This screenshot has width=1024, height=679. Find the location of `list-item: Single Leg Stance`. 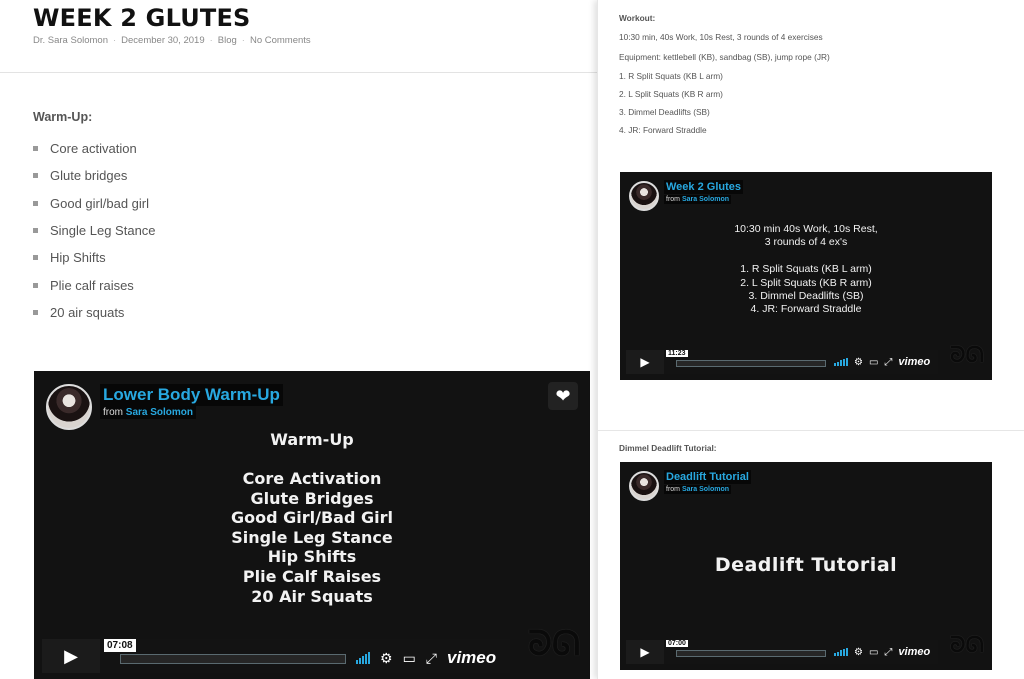

list-item: Single Leg Stance is located at coordinates (94, 230).